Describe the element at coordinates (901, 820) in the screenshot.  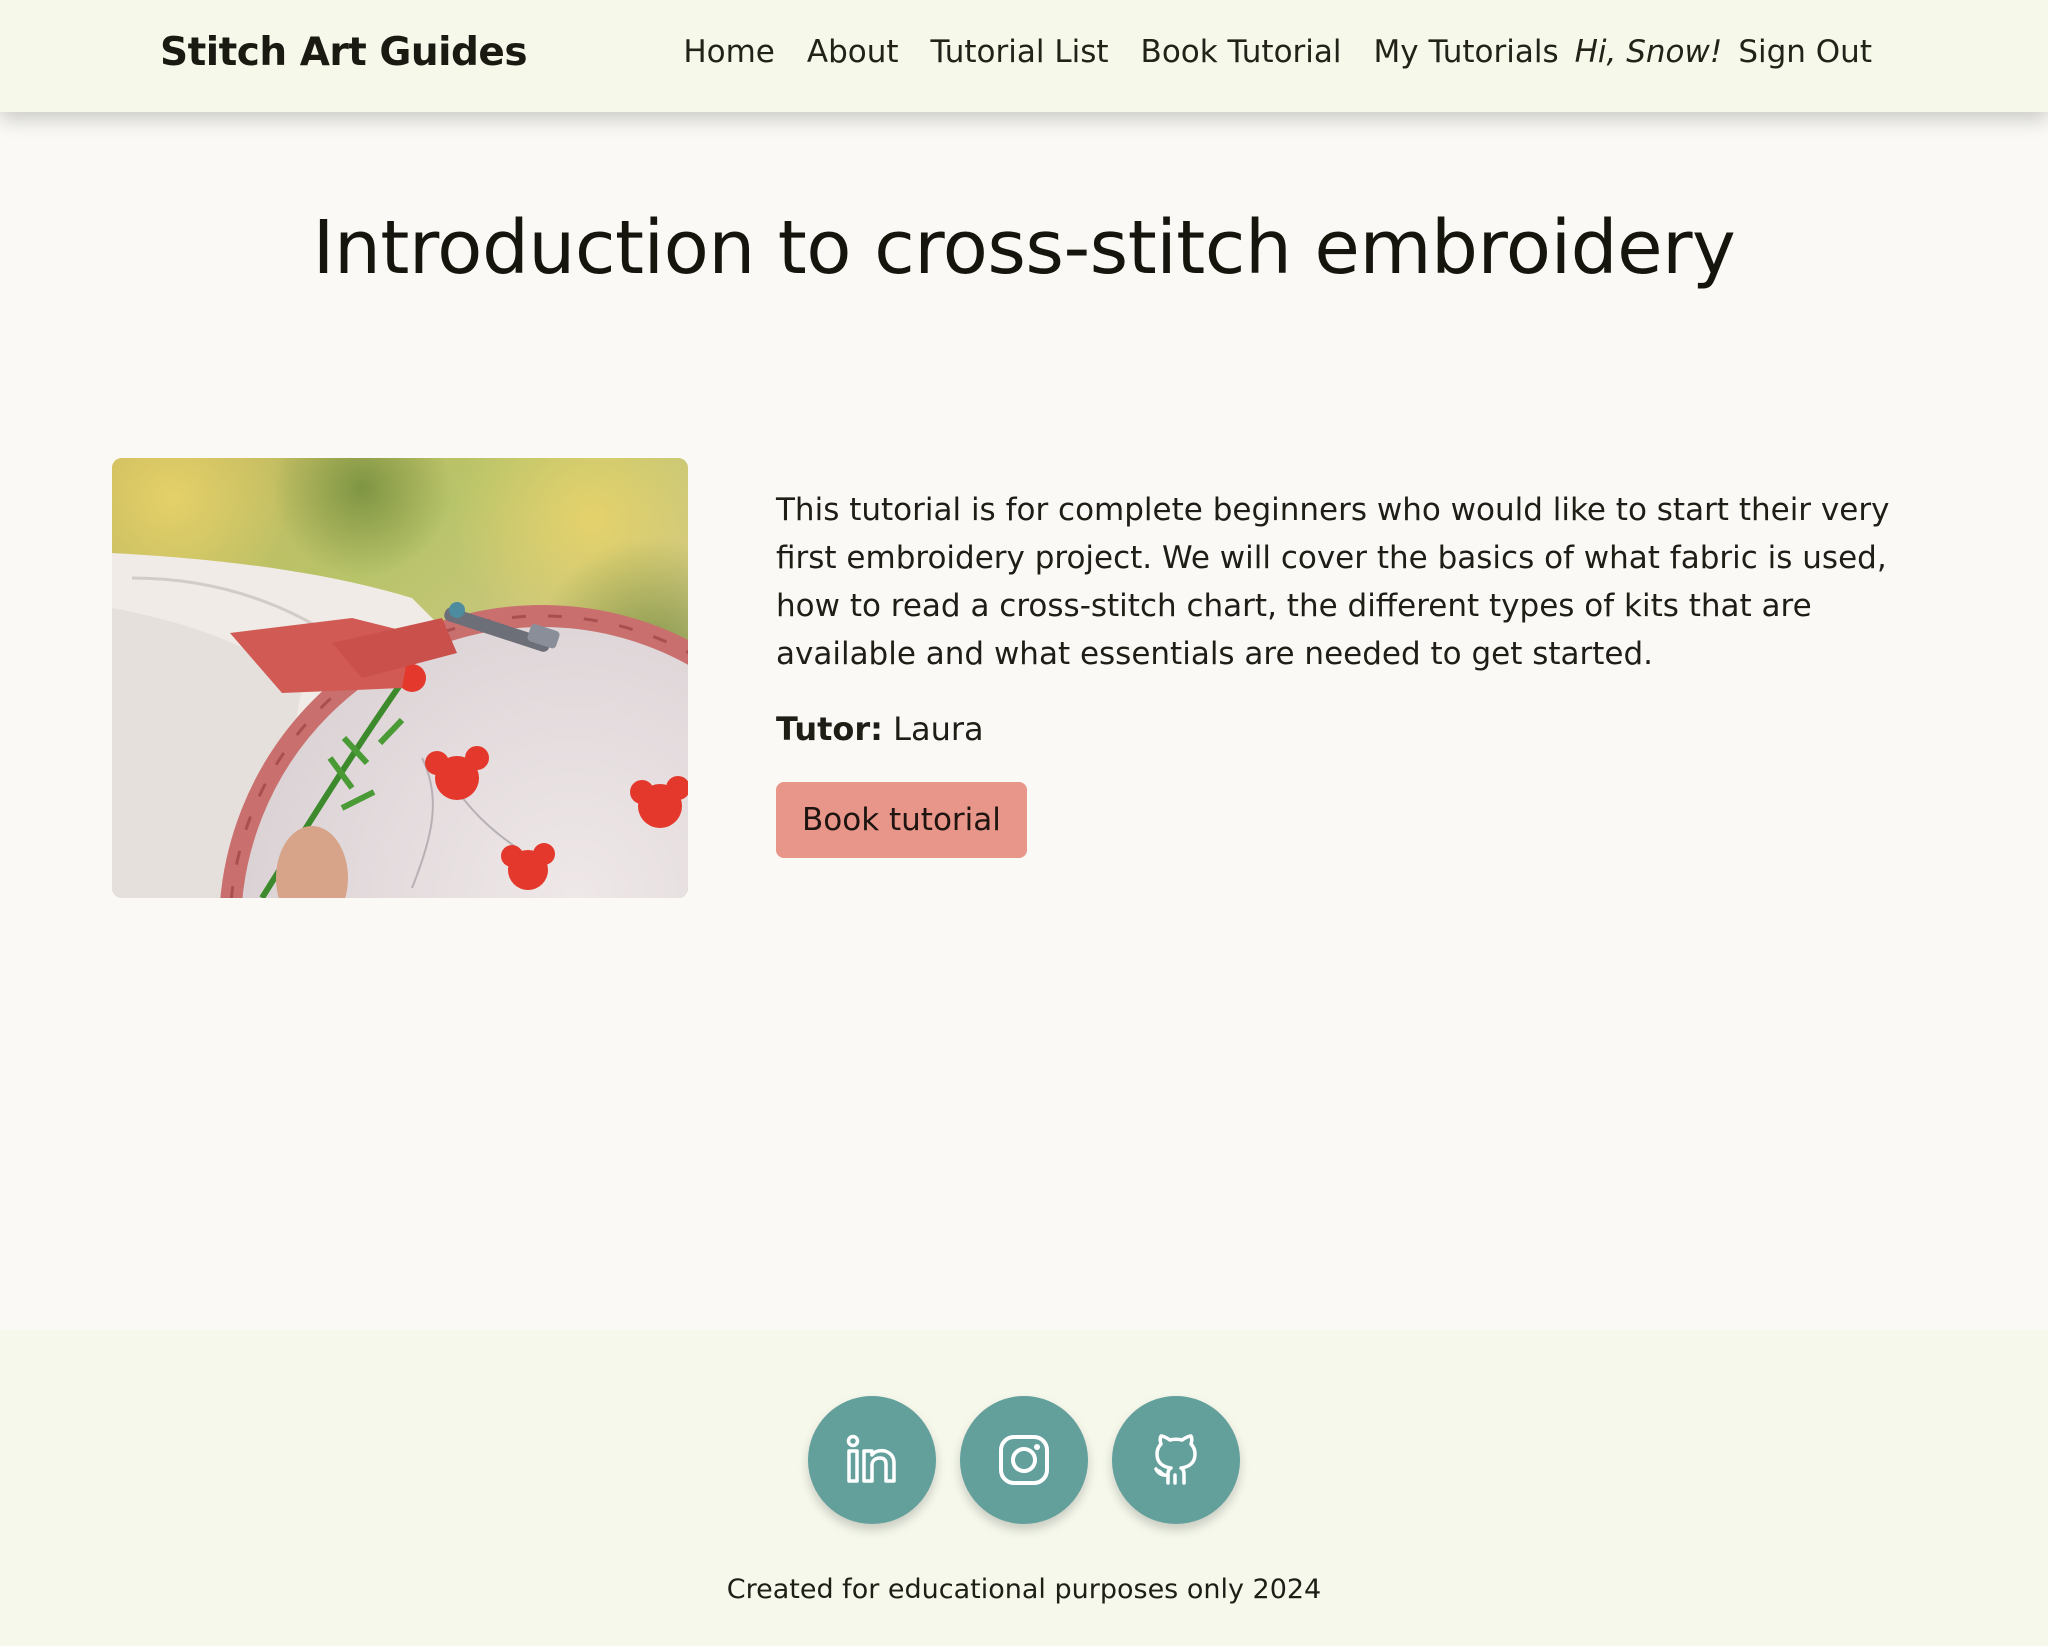
I see `book-tutorial-button: Book tutorial` at that location.